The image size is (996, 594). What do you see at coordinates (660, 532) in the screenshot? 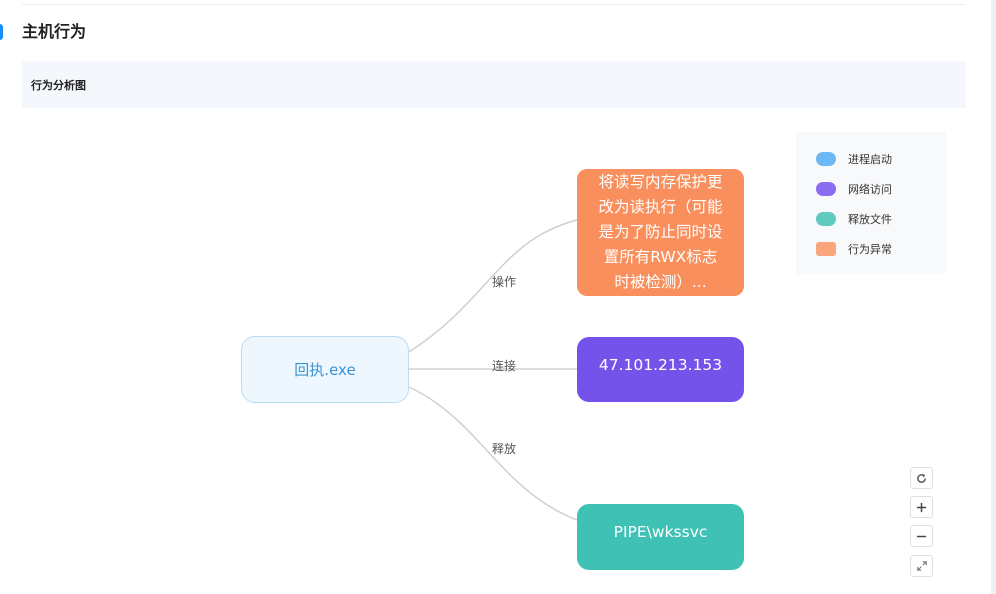
I see `file-node-label: PIPE\wkssvc` at bounding box center [660, 532].